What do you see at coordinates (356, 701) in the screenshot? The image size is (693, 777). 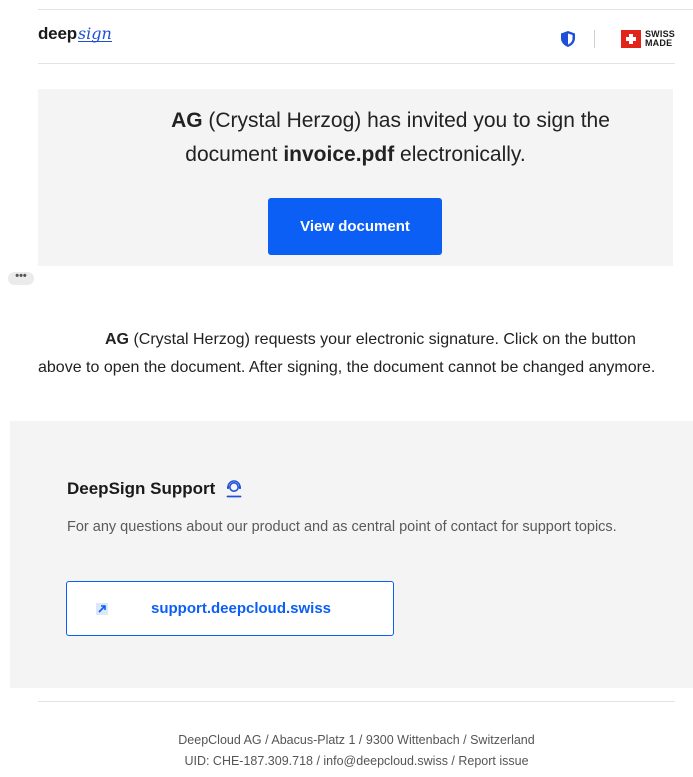 I see `footer-divider` at bounding box center [356, 701].